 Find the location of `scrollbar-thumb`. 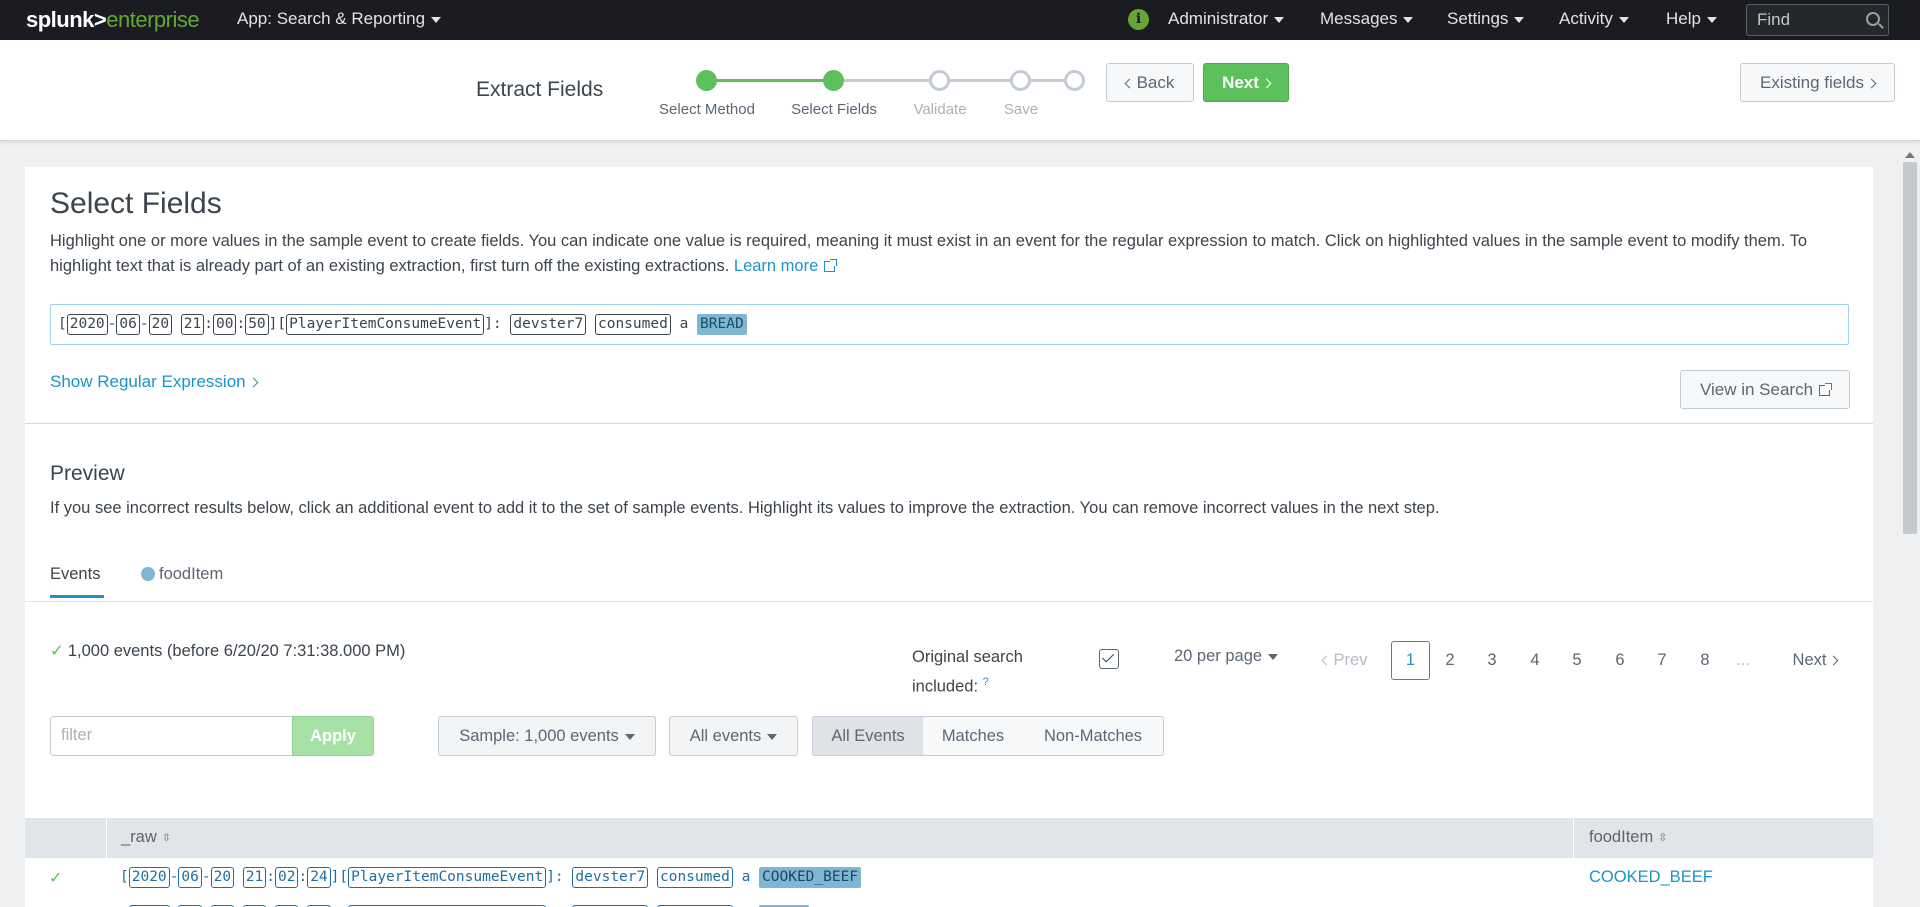

scrollbar-thumb is located at coordinates (1910, 348).